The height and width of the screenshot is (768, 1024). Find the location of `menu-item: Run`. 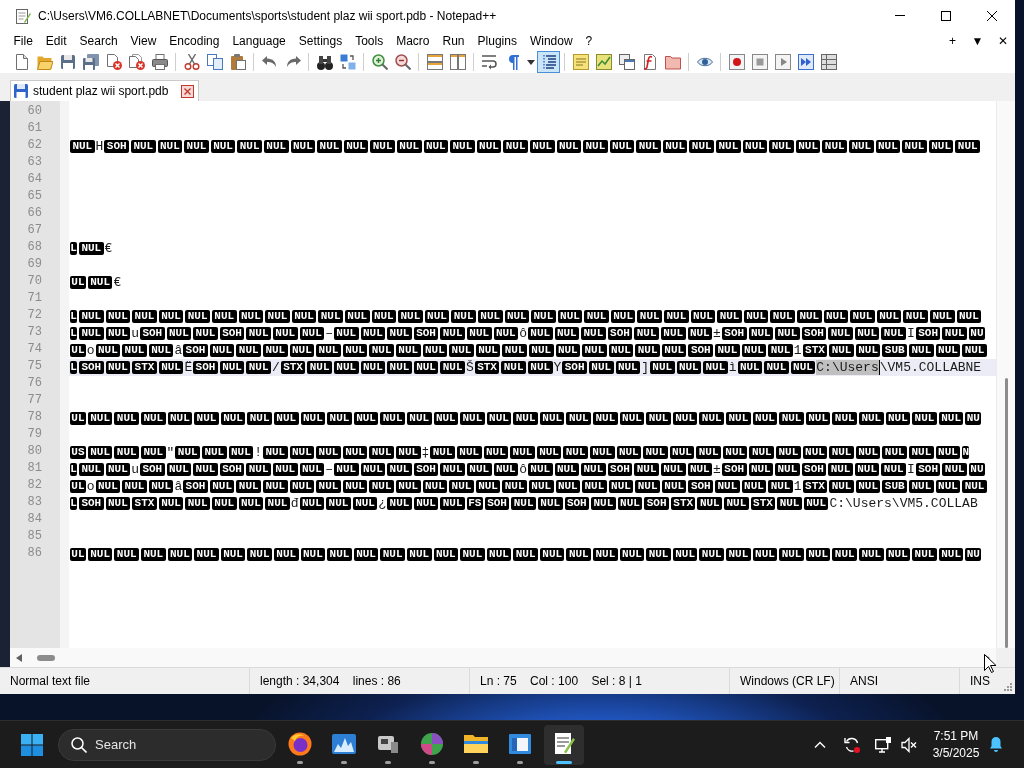

menu-item: Run is located at coordinates (454, 41).